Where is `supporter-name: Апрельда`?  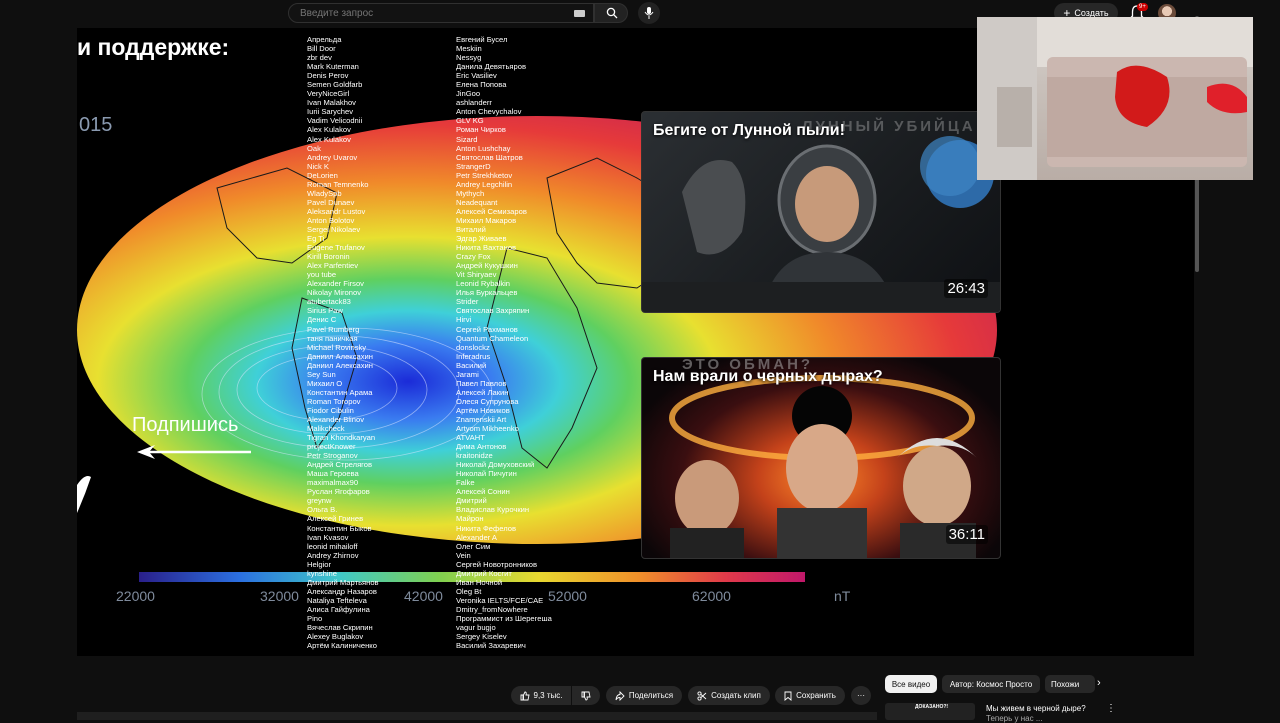 supporter-name: Апрельда is located at coordinates (324, 39).